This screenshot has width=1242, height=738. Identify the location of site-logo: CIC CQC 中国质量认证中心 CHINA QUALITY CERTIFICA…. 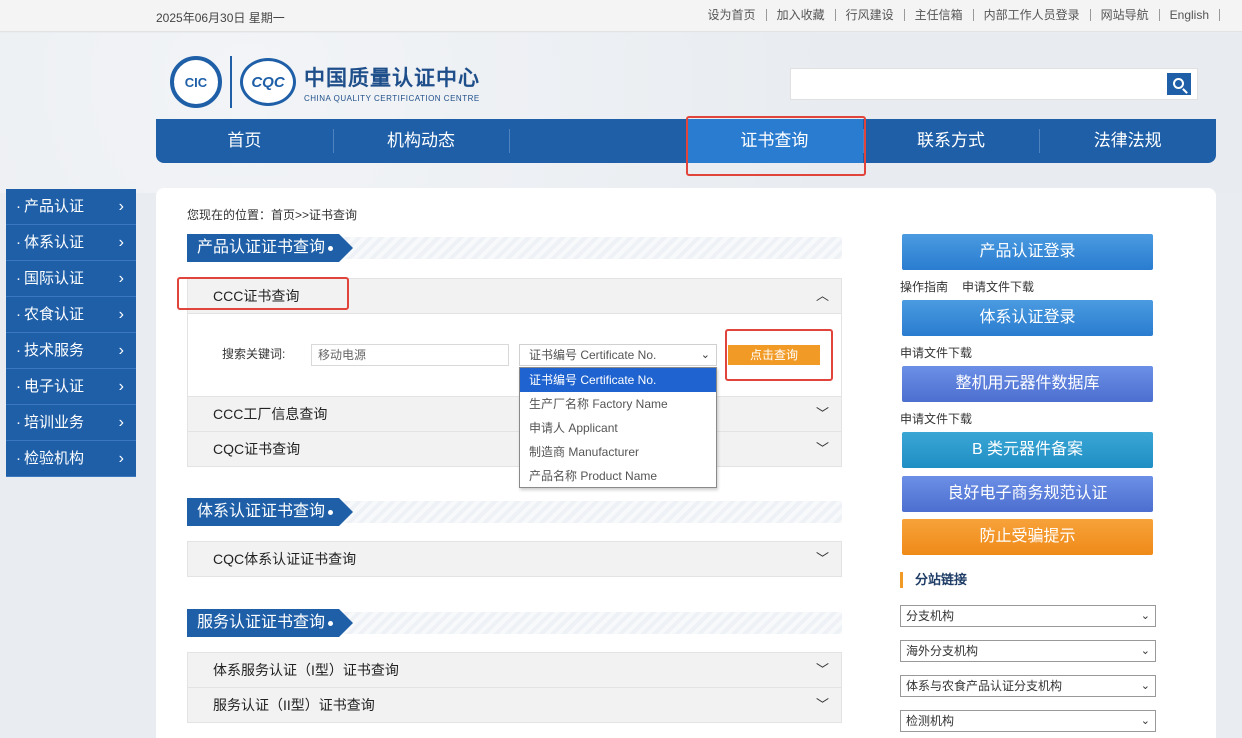
(325, 82).